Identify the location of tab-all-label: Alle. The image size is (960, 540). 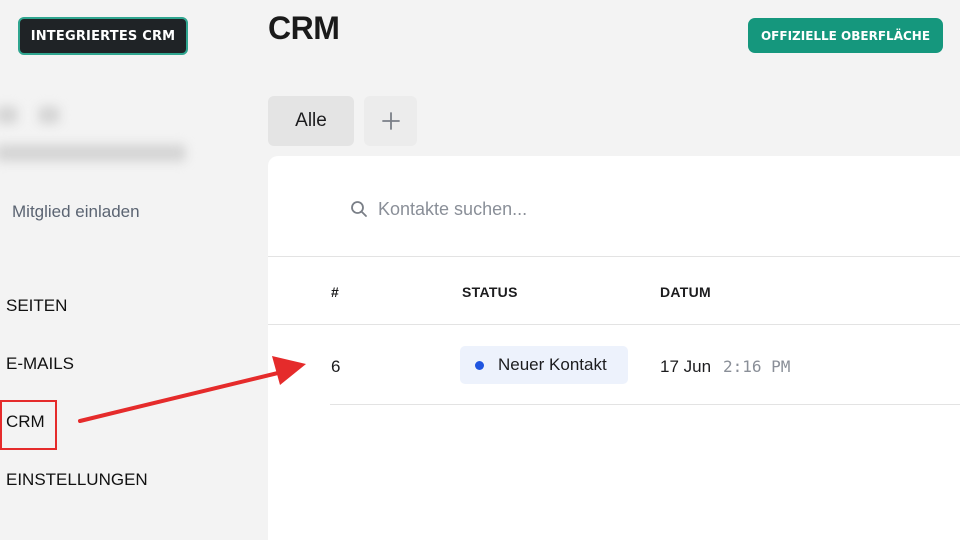
(311, 120).